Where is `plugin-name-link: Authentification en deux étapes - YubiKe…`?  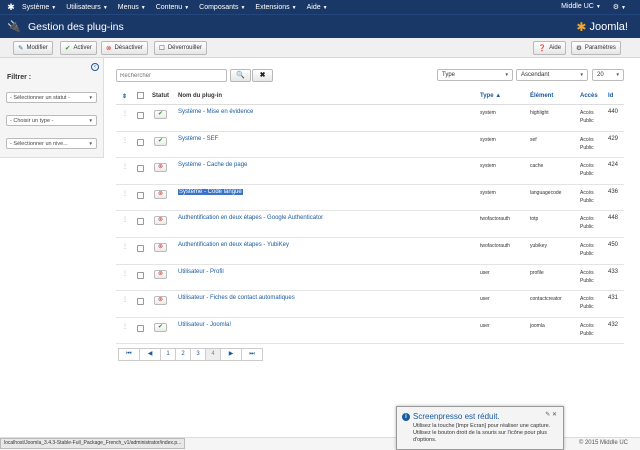 plugin-name-link: Authentification en deux étapes - YubiKe… is located at coordinates (233, 245).